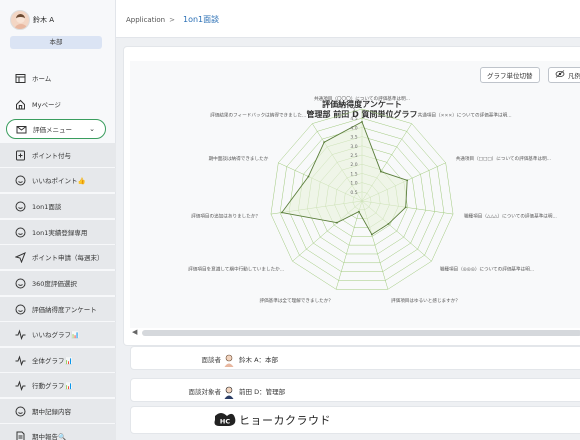 Image resolution: width=580 pixels, height=440 pixels. What do you see at coordinates (44, 20) in the screenshot?
I see `user-name: 鈴木 A` at bounding box center [44, 20].